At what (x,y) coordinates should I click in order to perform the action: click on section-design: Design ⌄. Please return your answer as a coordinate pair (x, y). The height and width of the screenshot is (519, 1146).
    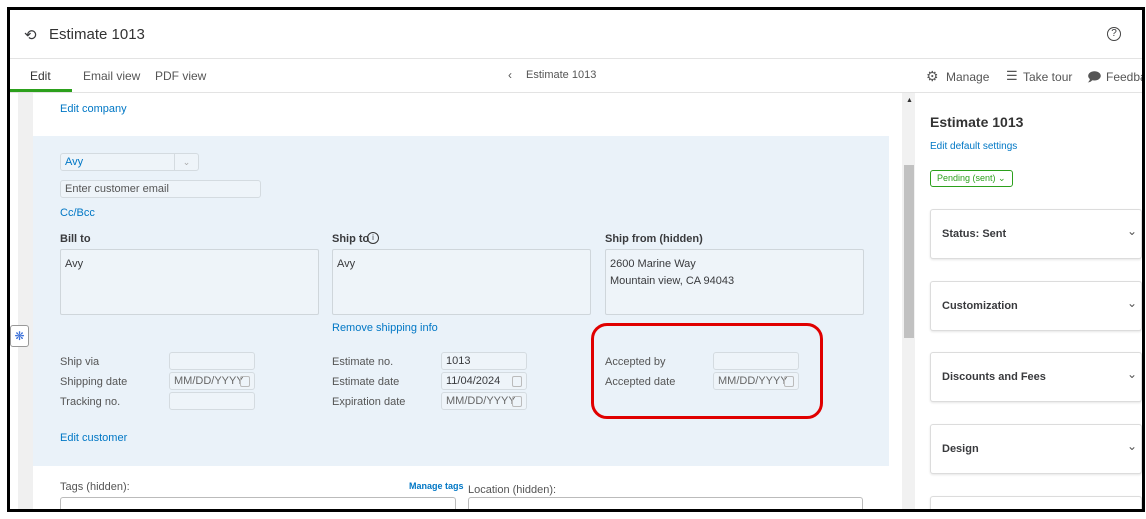
    Looking at the image, I should click on (1036, 449).